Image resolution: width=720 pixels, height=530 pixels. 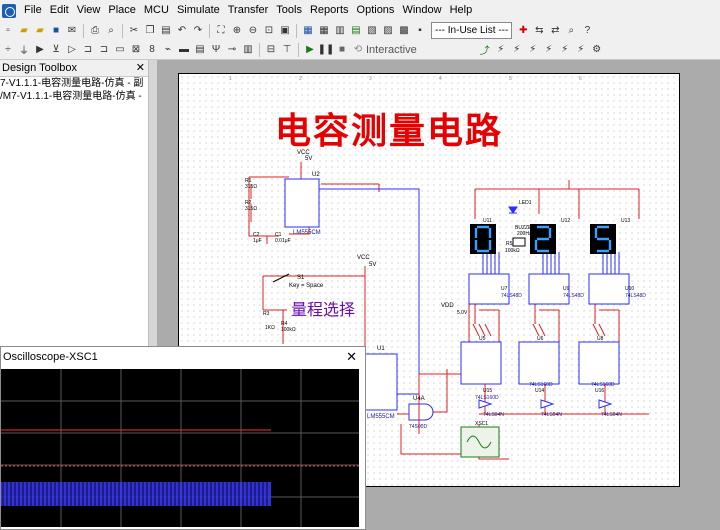 I want to click on redo-icon: ↷, so click(x=198, y=31).